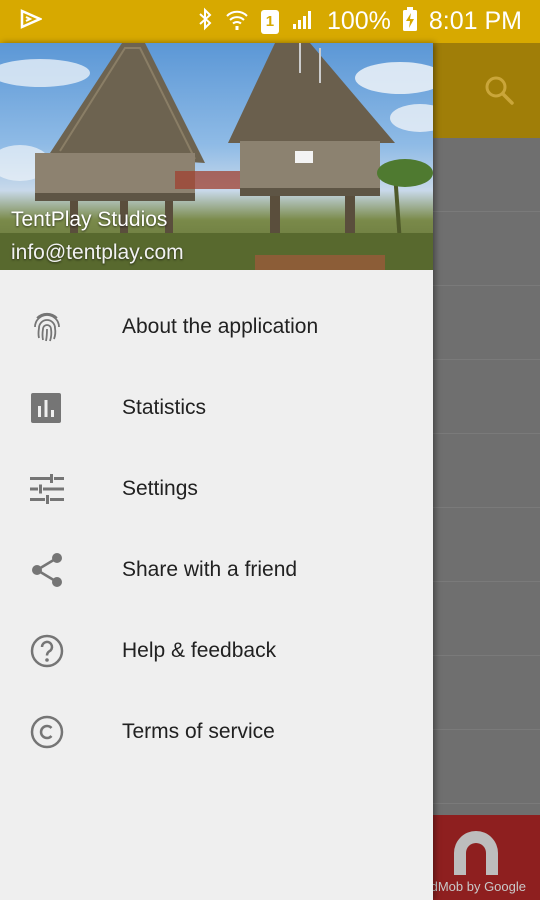 The height and width of the screenshot is (900, 540). I want to click on menu-item-share: Share with a friend, so click(216, 569).